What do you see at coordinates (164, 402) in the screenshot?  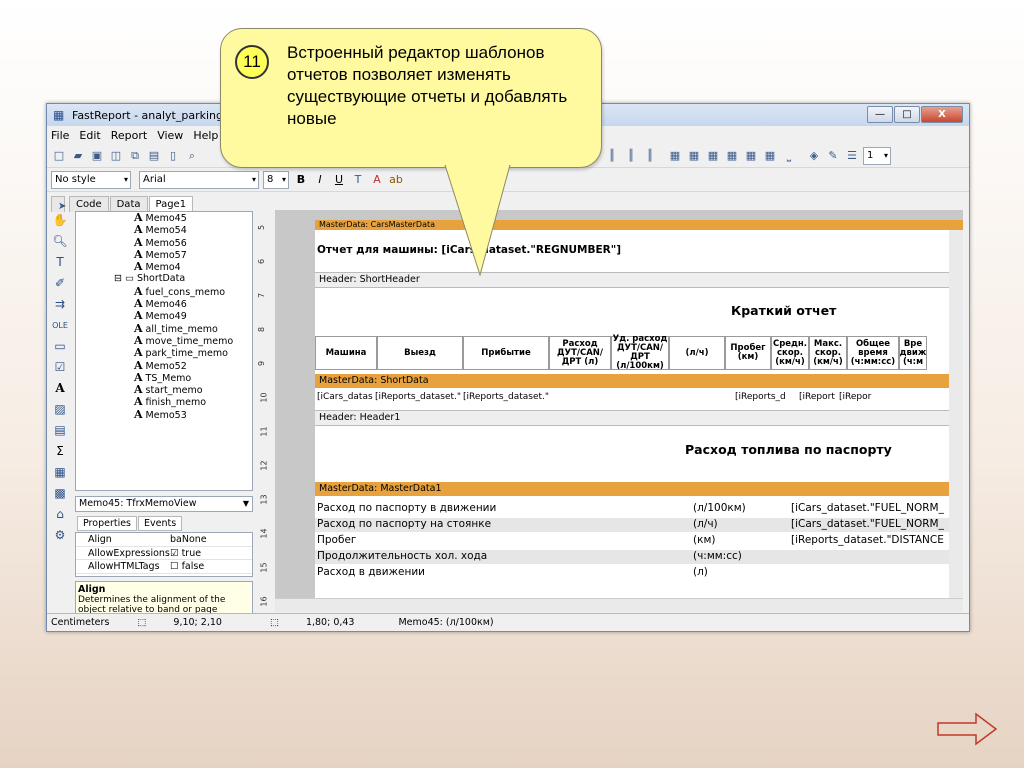 I see `tree-memo-node: Afinish_memo` at bounding box center [164, 402].